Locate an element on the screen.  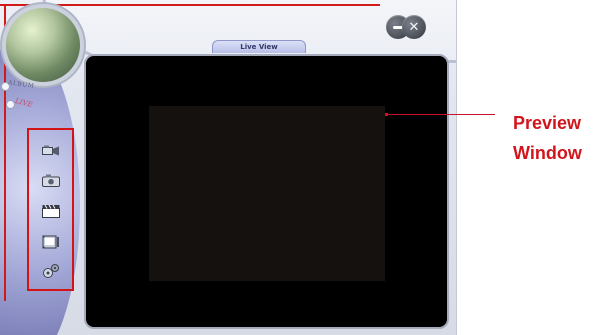
photo-camera-icon is located at coordinates (51, 180).